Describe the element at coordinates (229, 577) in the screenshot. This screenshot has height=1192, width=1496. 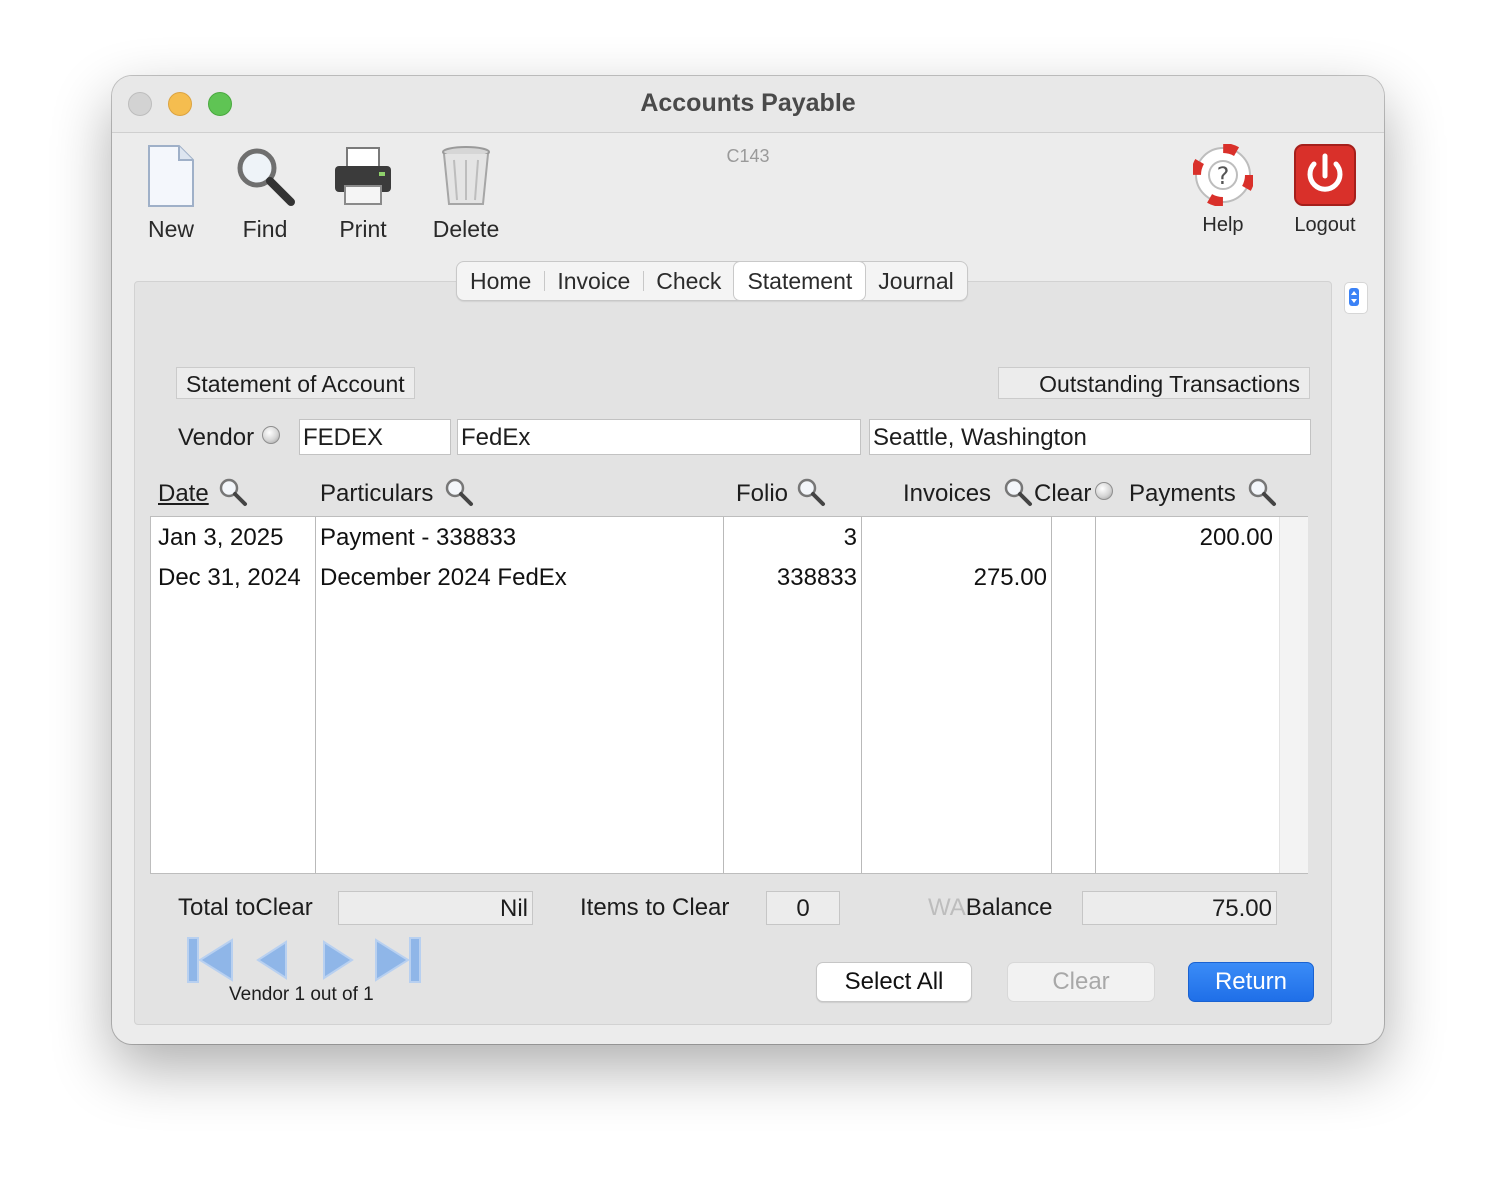
I see `row-date: Dec 31, 2024` at that location.